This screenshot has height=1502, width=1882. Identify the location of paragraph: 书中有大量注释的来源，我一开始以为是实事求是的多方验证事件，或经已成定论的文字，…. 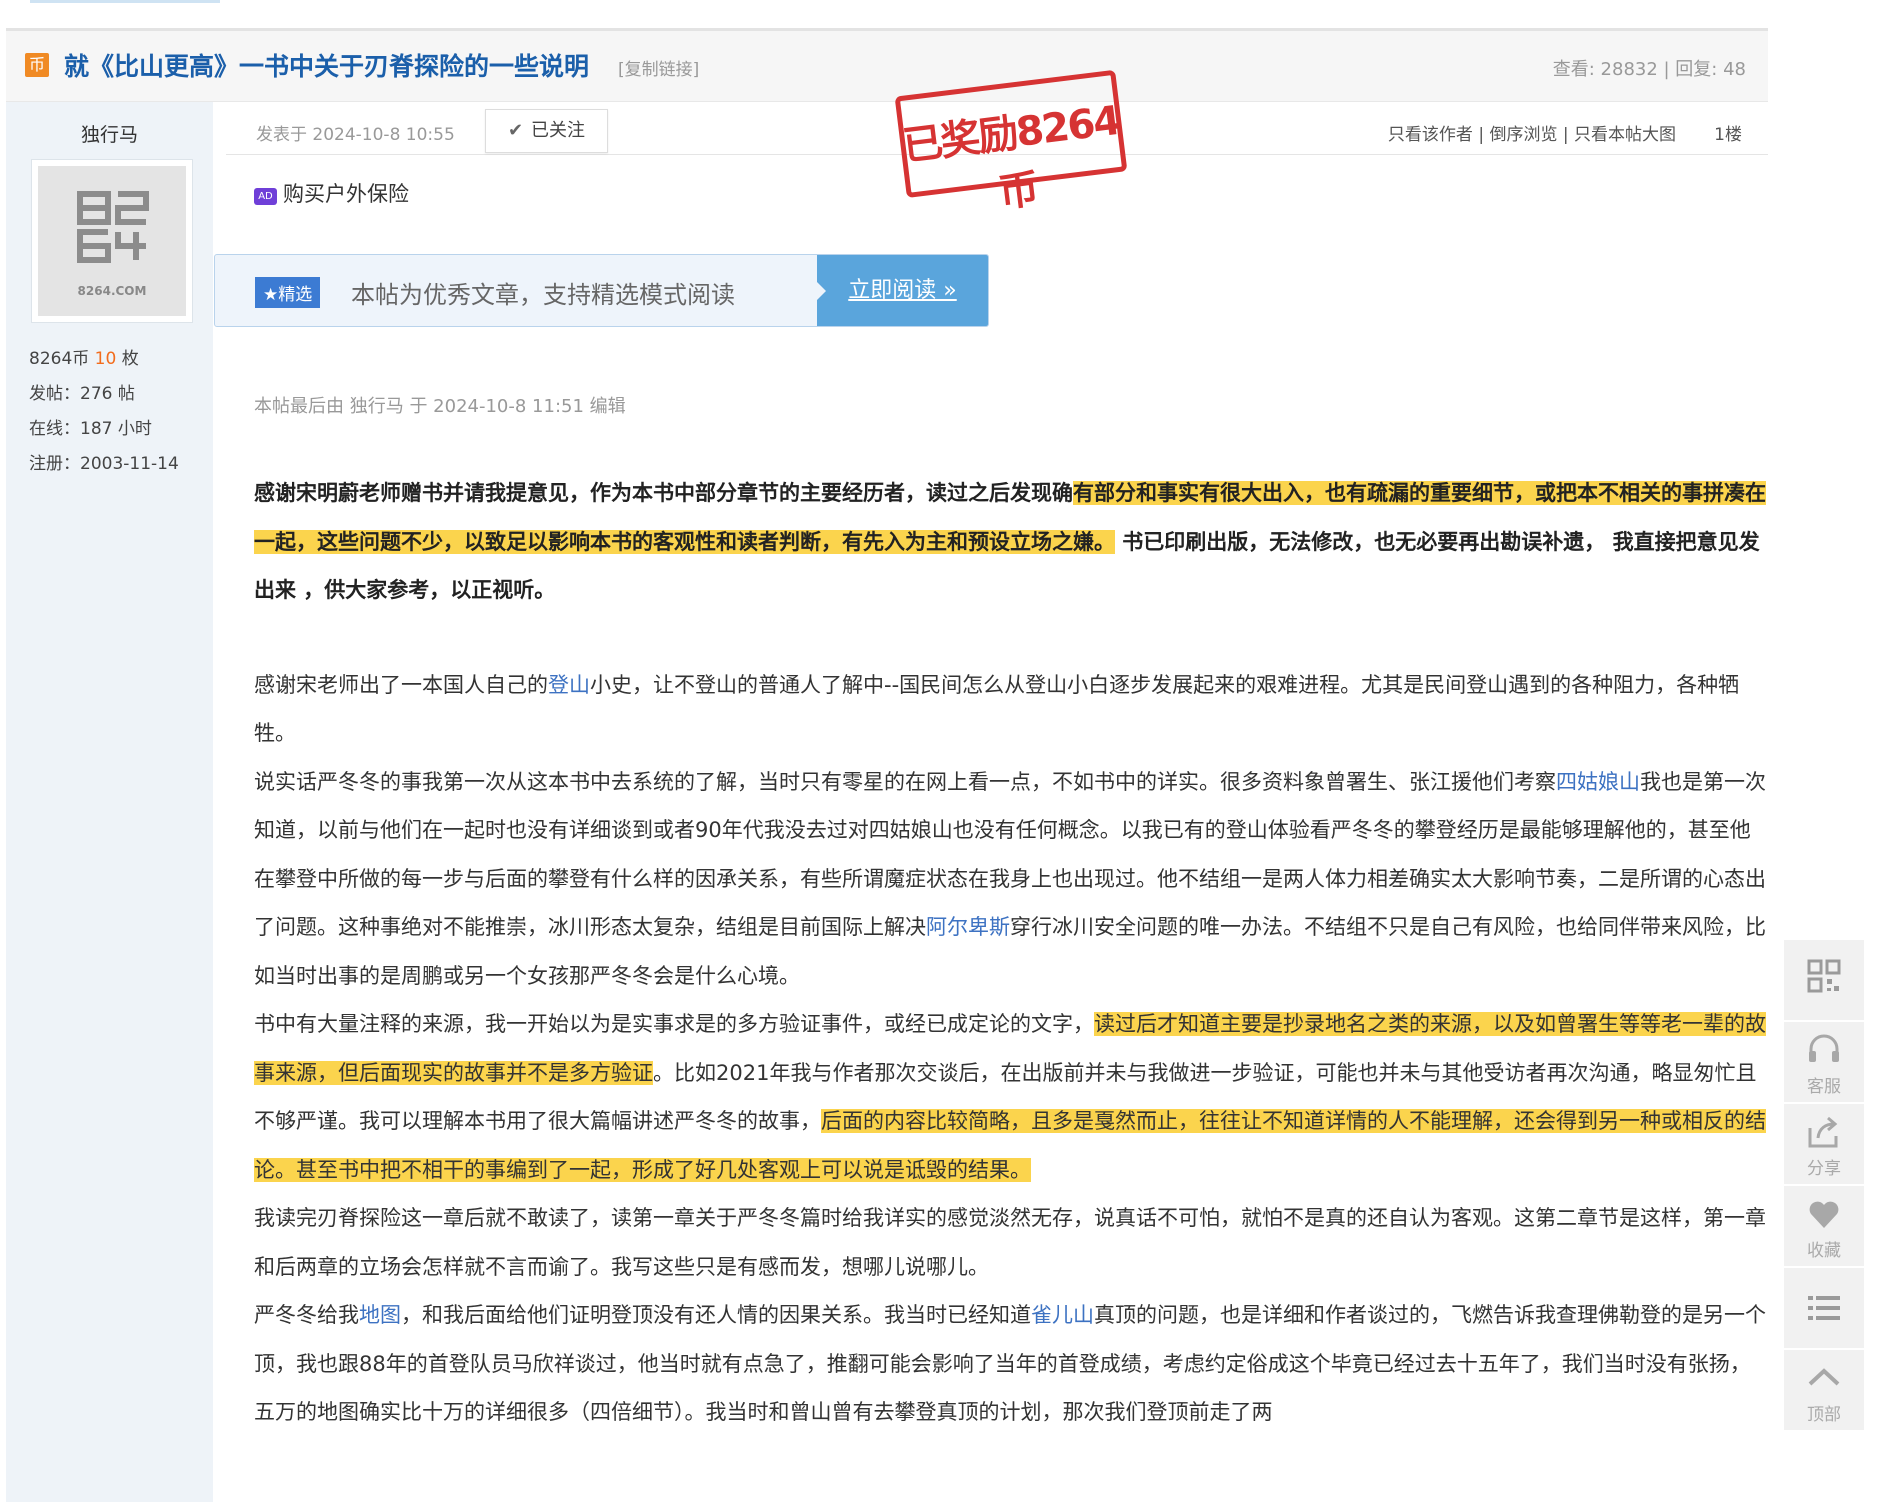
(1010, 1097).